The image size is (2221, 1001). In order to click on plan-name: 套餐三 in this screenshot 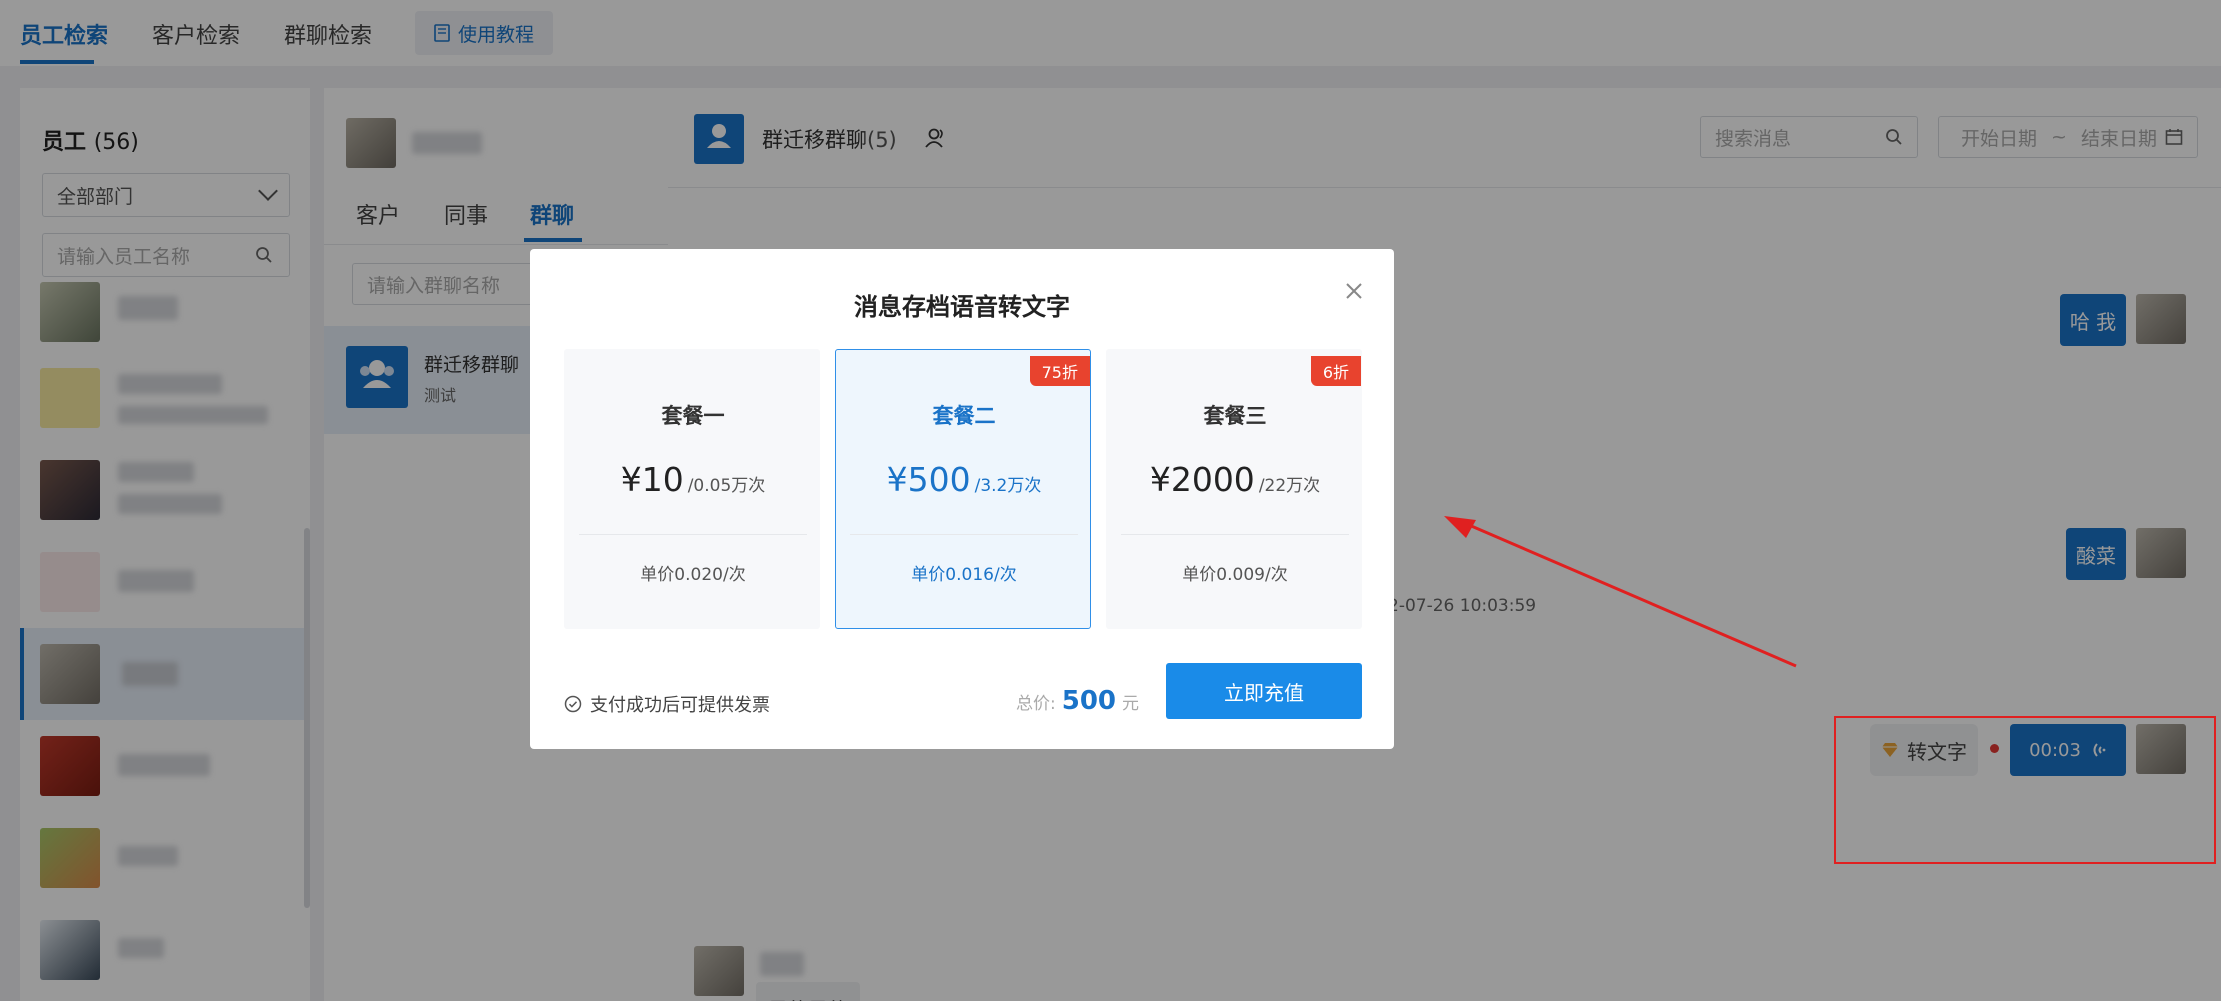, I will do `click(1235, 416)`.